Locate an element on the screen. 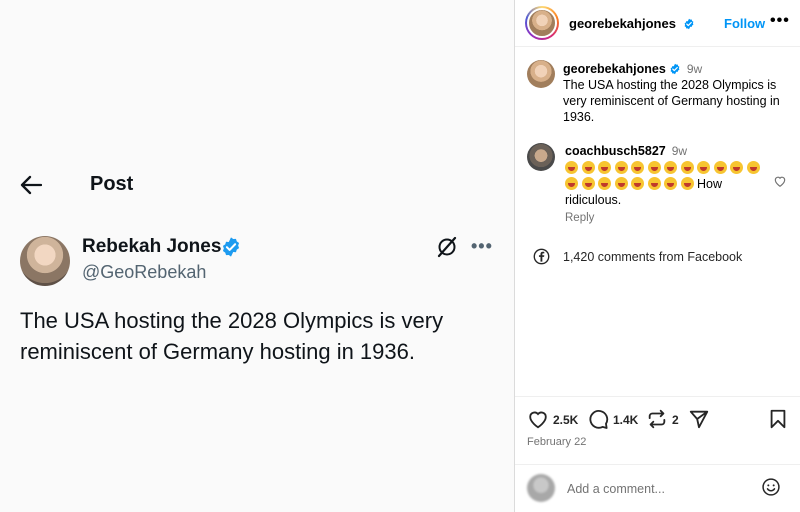 The width and height of the screenshot is (800, 512). add-comment-divider is located at coordinates (657, 464).